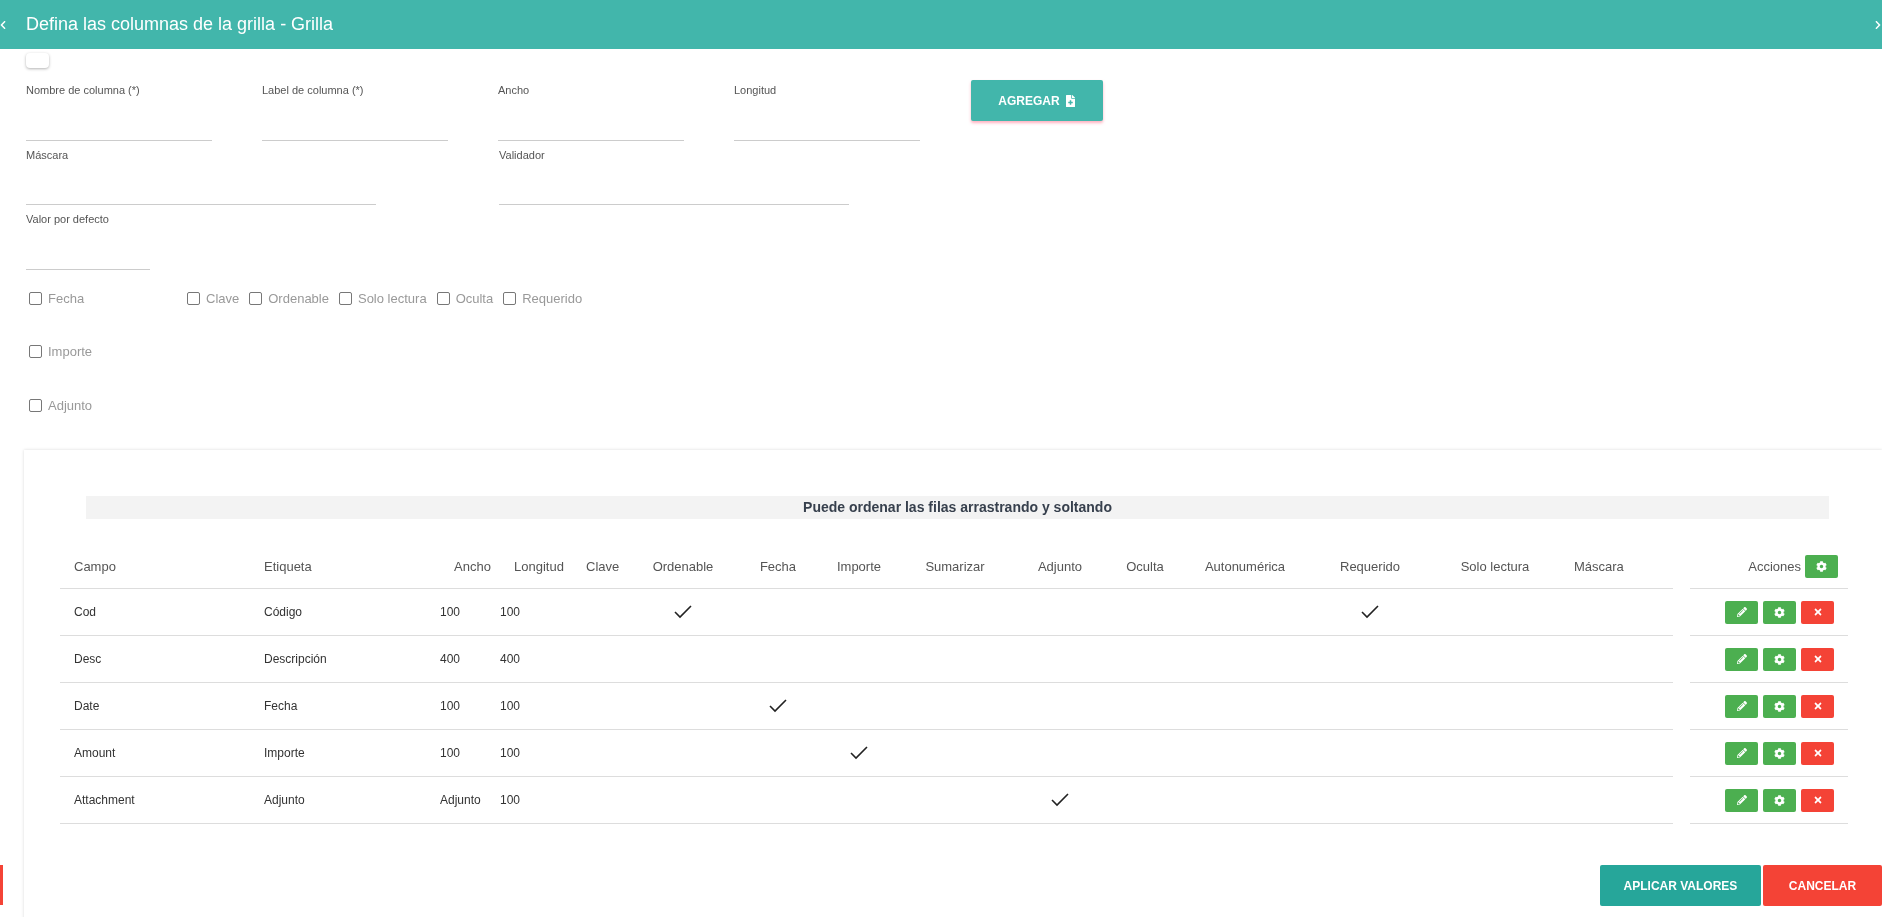 The height and width of the screenshot is (917, 1882). I want to click on table-cell: Descripción, so click(345, 659).